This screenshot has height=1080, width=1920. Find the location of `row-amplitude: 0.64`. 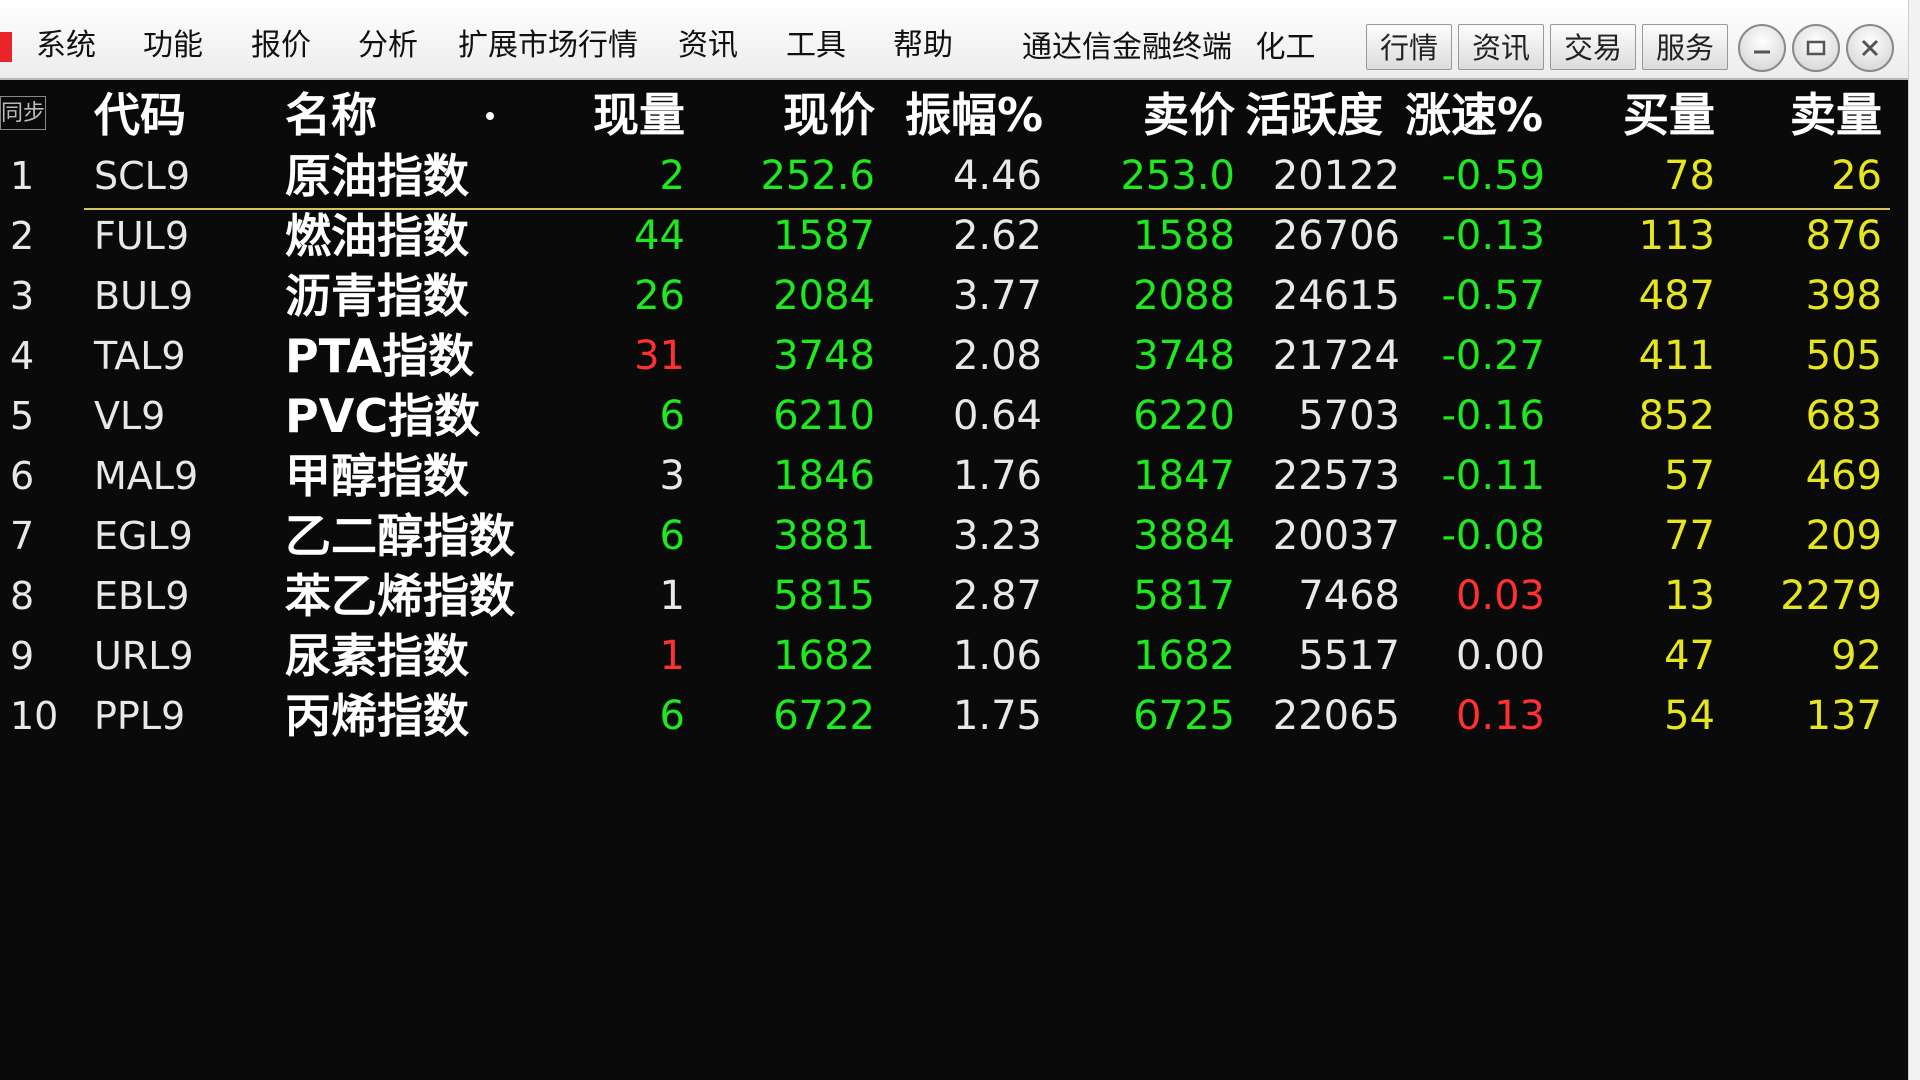

row-amplitude: 0.64 is located at coordinates (997, 416).